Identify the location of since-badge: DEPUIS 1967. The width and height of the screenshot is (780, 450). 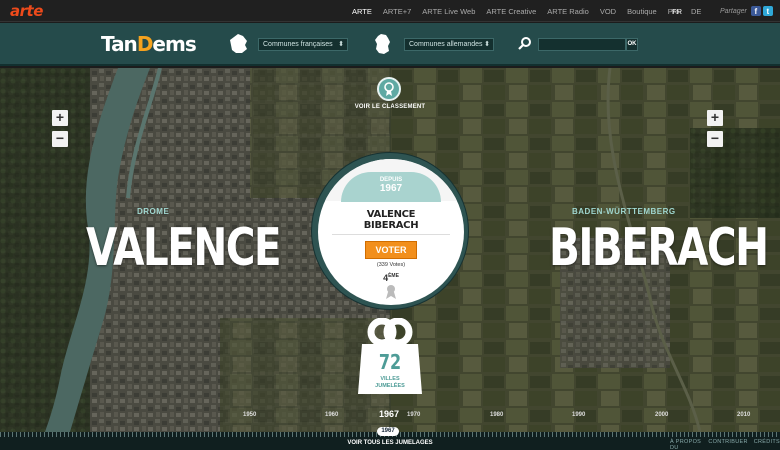
(391, 187).